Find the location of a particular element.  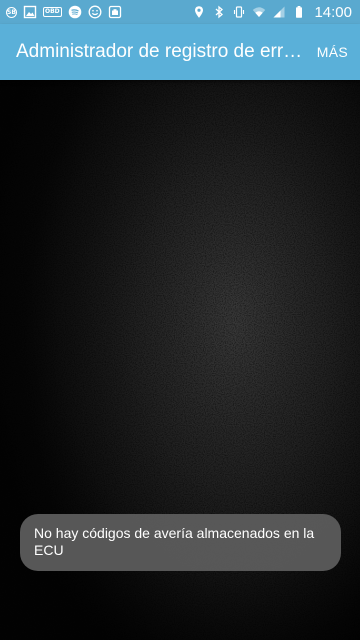

app-bar: Administrador de registro de errores MÁS is located at coordinates (180, 52).